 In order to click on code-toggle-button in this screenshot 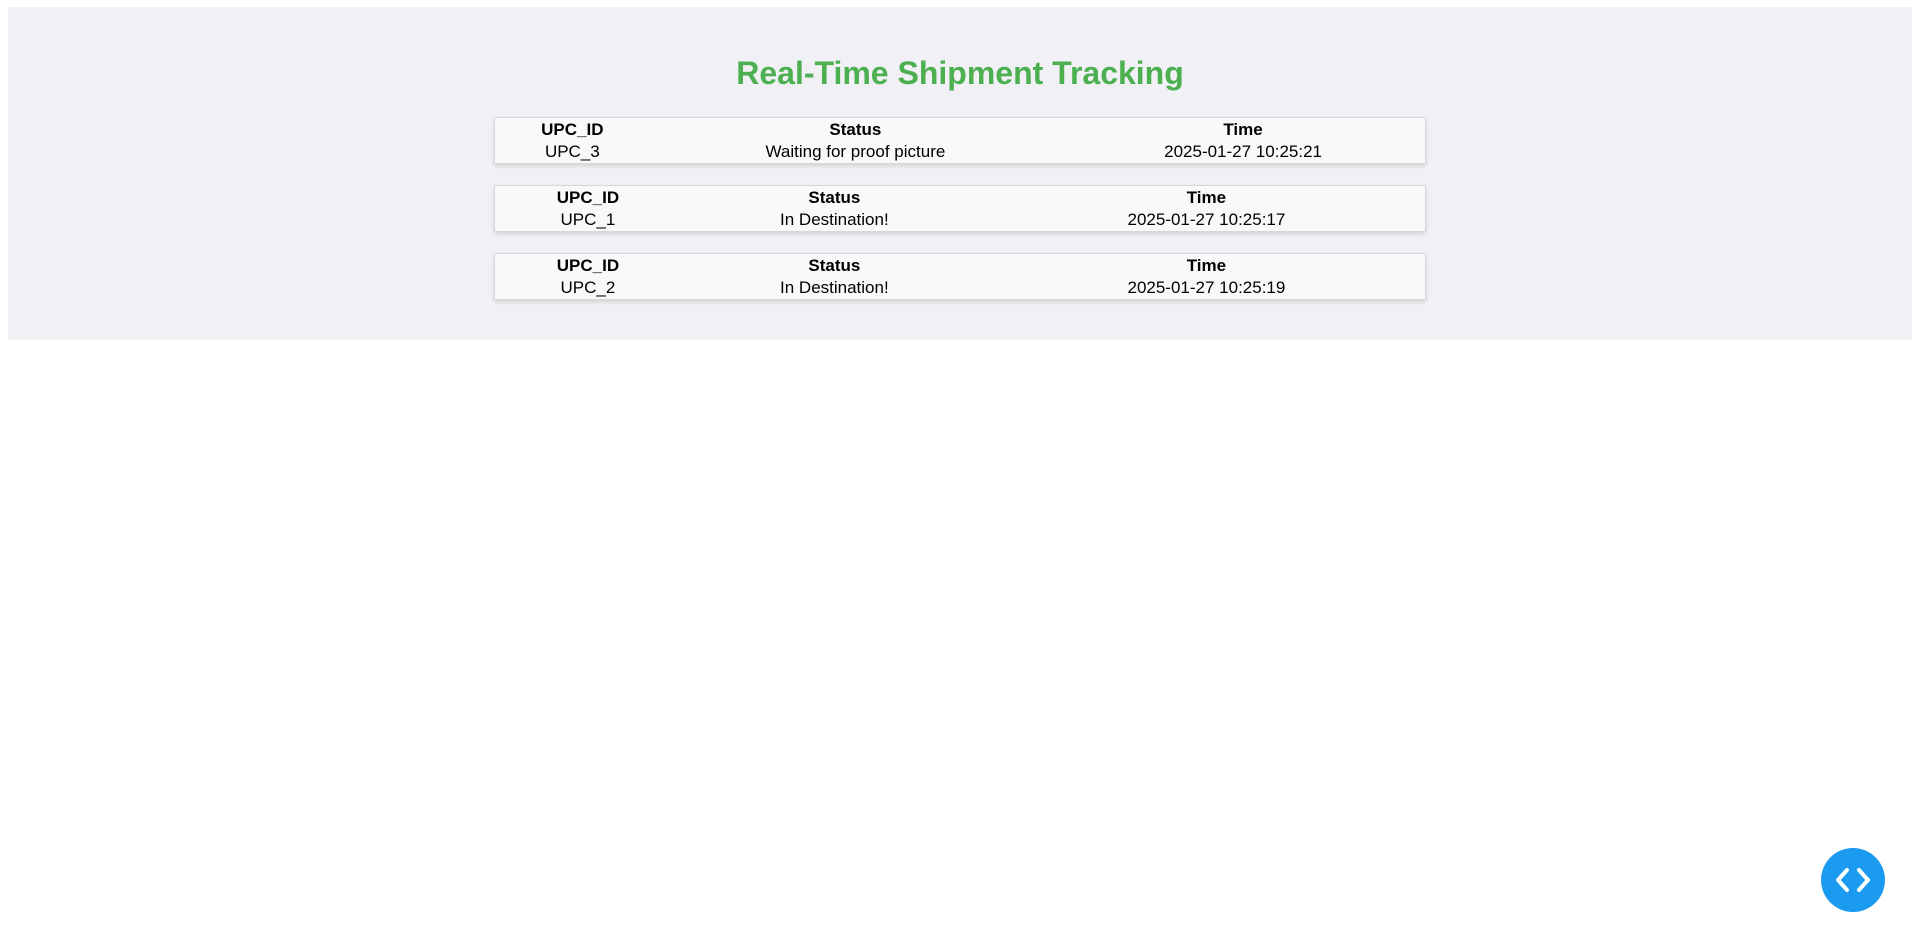, I will do `click(1853, 880)`.